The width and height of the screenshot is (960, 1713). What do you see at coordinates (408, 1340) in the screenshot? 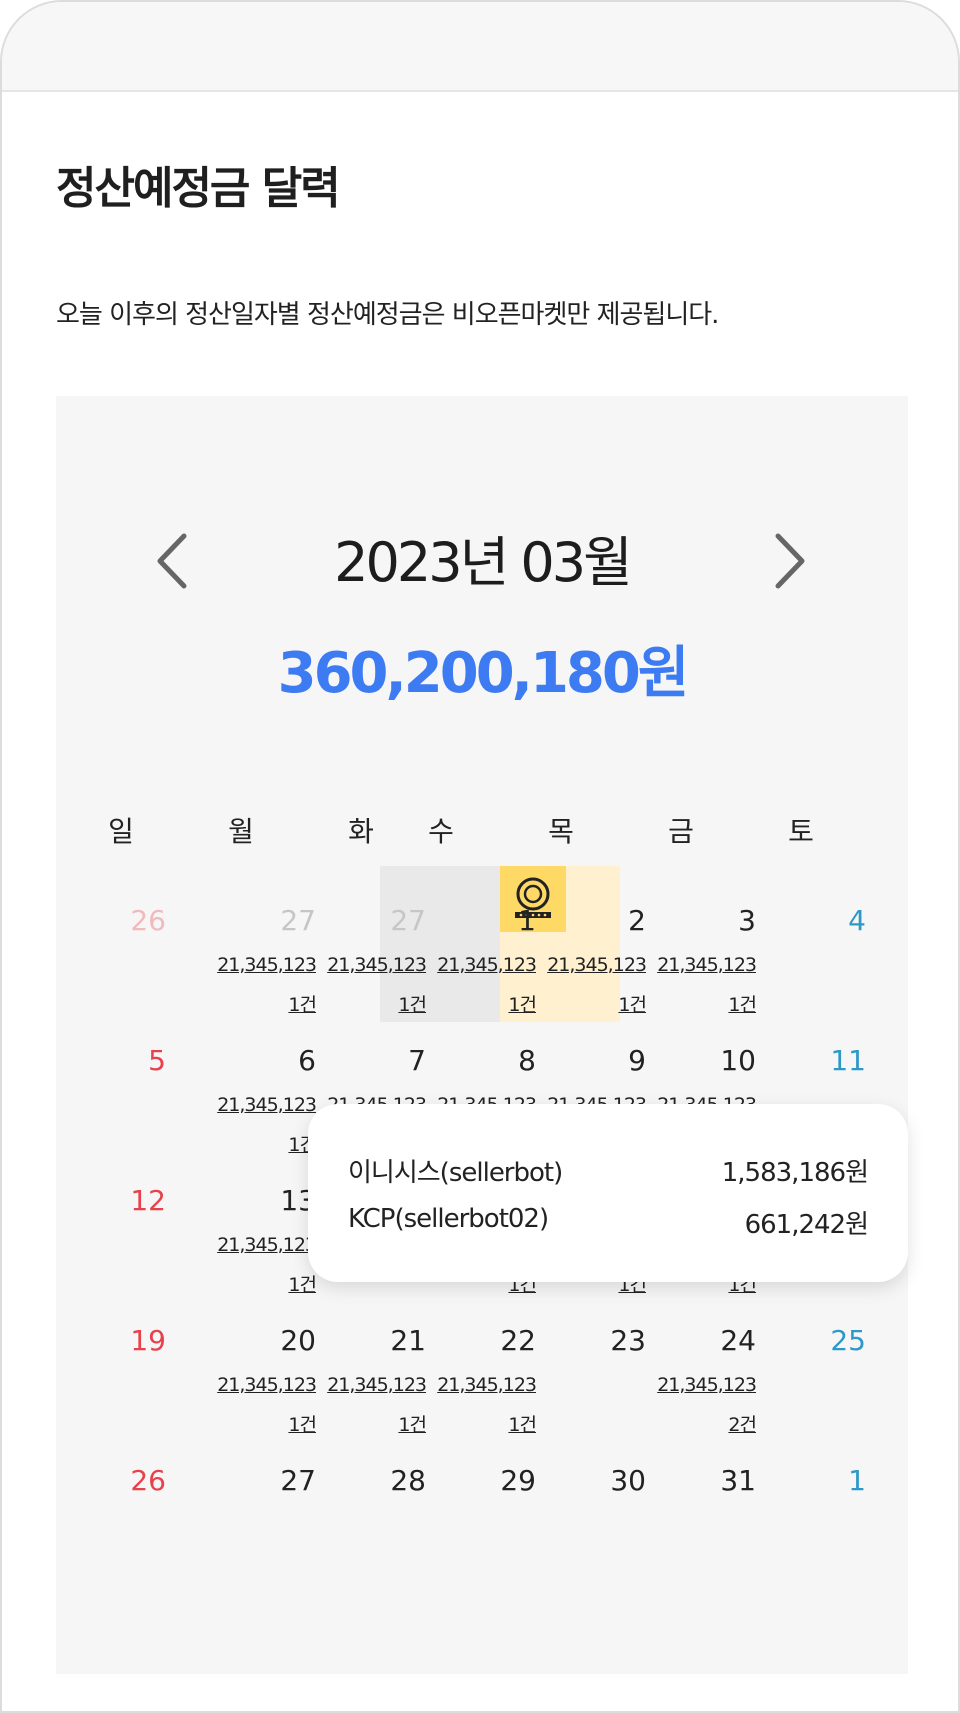
I see `day-number: 21` at bounding box center [408, 1340].